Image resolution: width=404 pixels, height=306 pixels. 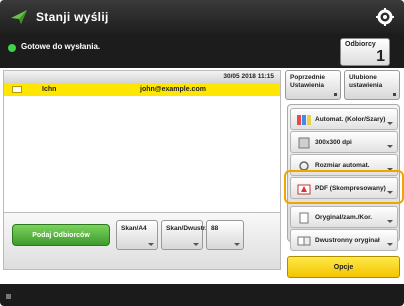 I want to click on previous-settings-label: Poprzednie Ustawienia, so click(x=308, y=81).